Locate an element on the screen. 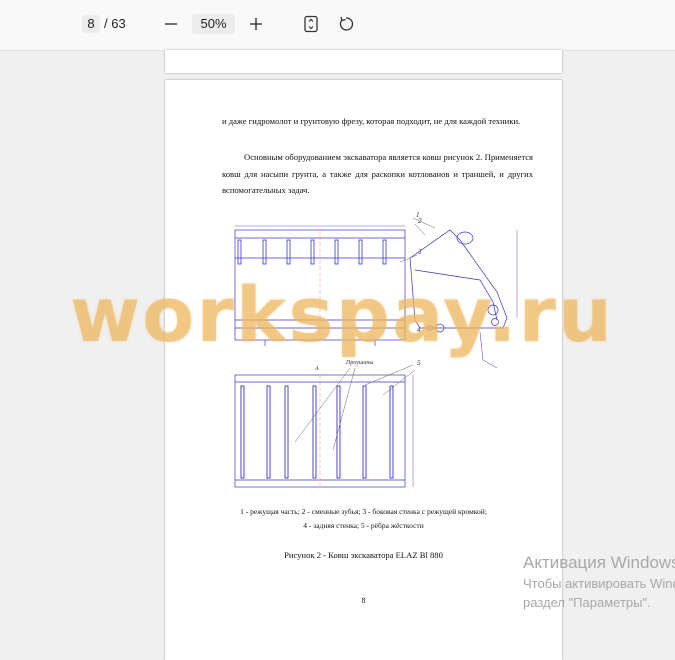 This screenshot has height=660, width=675. page-number-input: 8 is located at coordinates (91, 24).